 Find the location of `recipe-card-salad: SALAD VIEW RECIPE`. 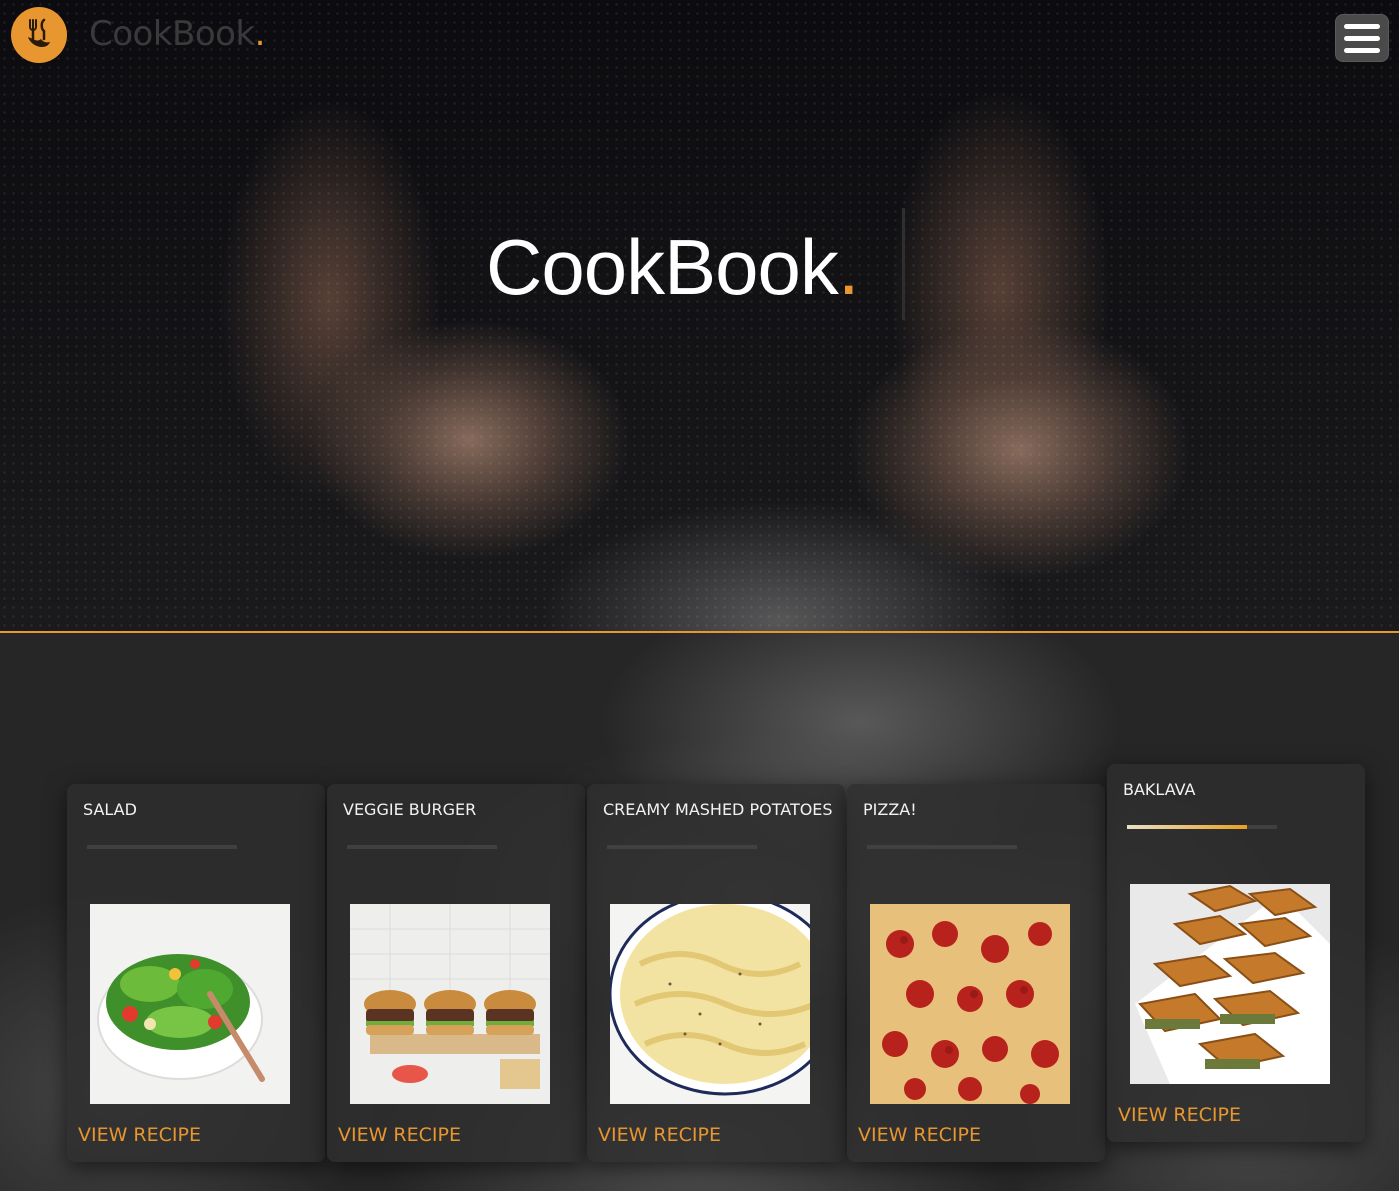

recipe-card-salad: SALAD VIEW RECIPE is located at coordinates (196, 973).